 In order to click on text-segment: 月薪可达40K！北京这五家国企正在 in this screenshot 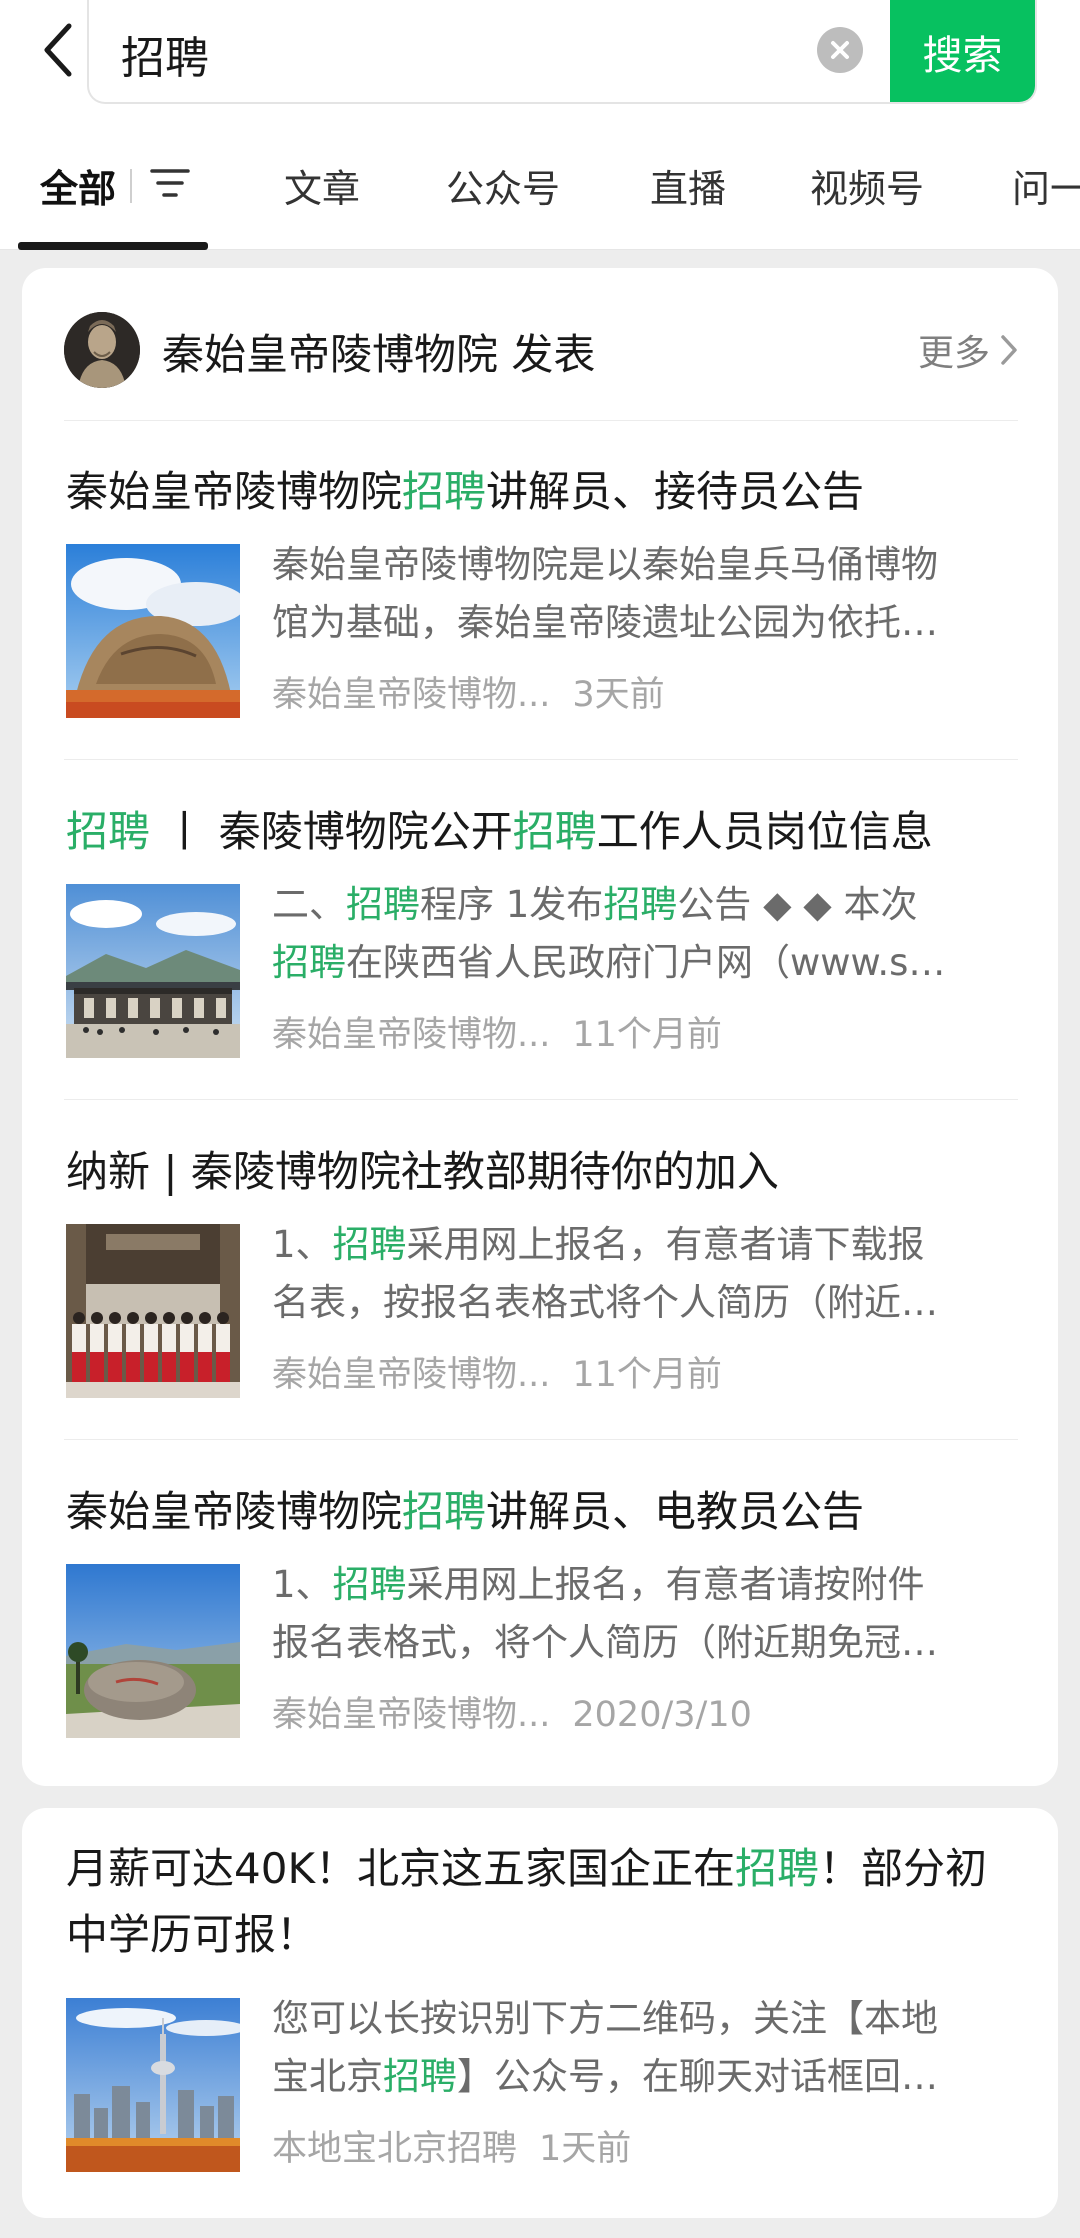, I will do `click(400, 1868)`.